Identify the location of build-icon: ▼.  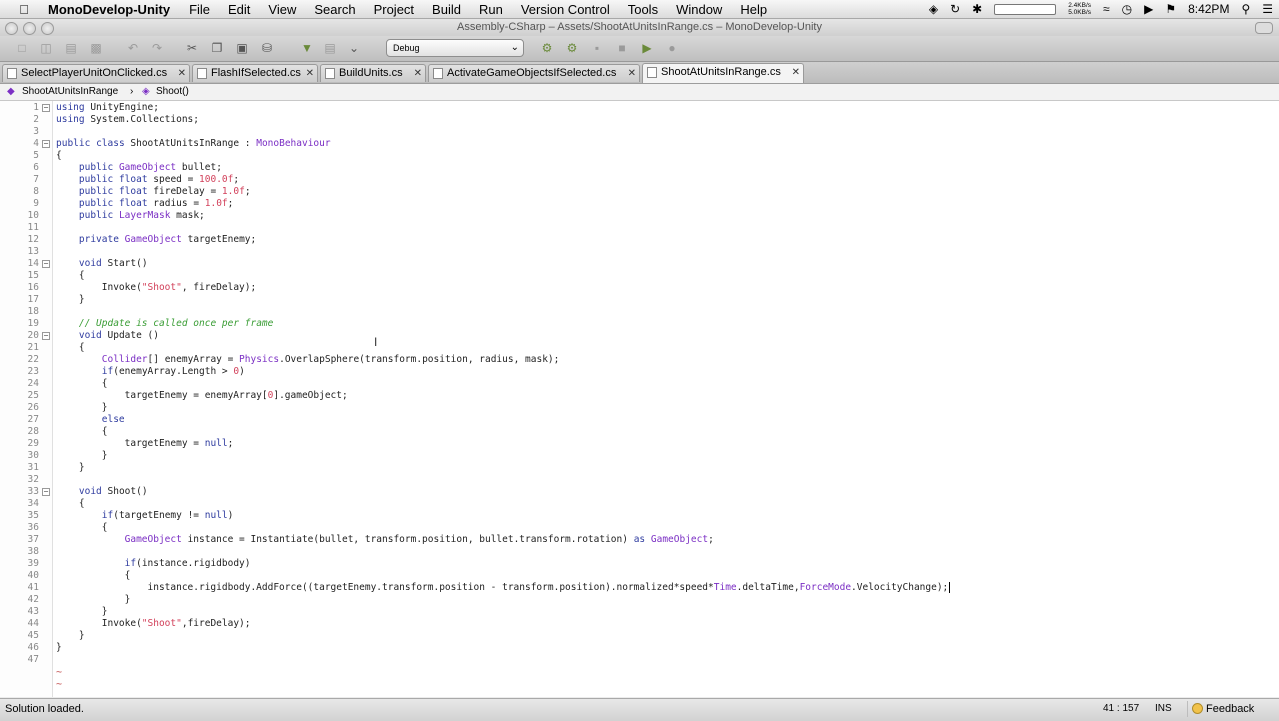
(307, 48).